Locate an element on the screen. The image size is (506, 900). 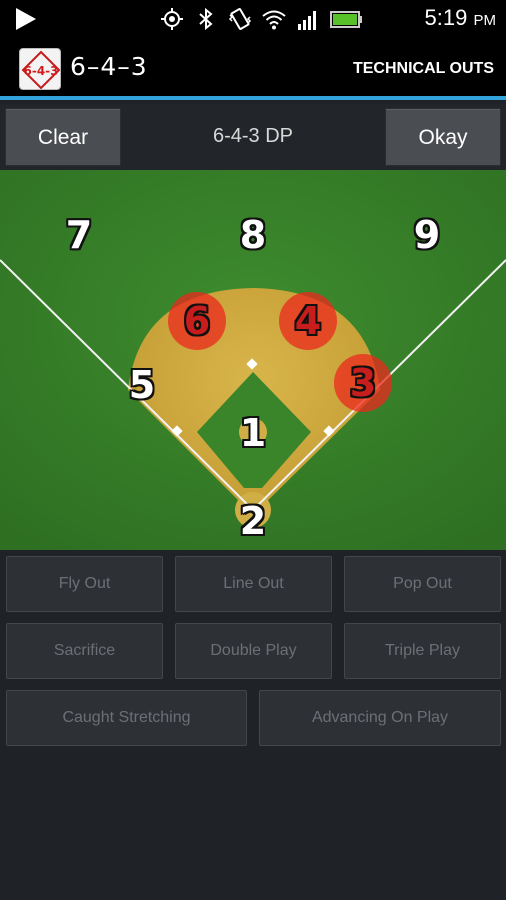
play-notation: 6-4-3 DP is located at coordinates (253, 136).